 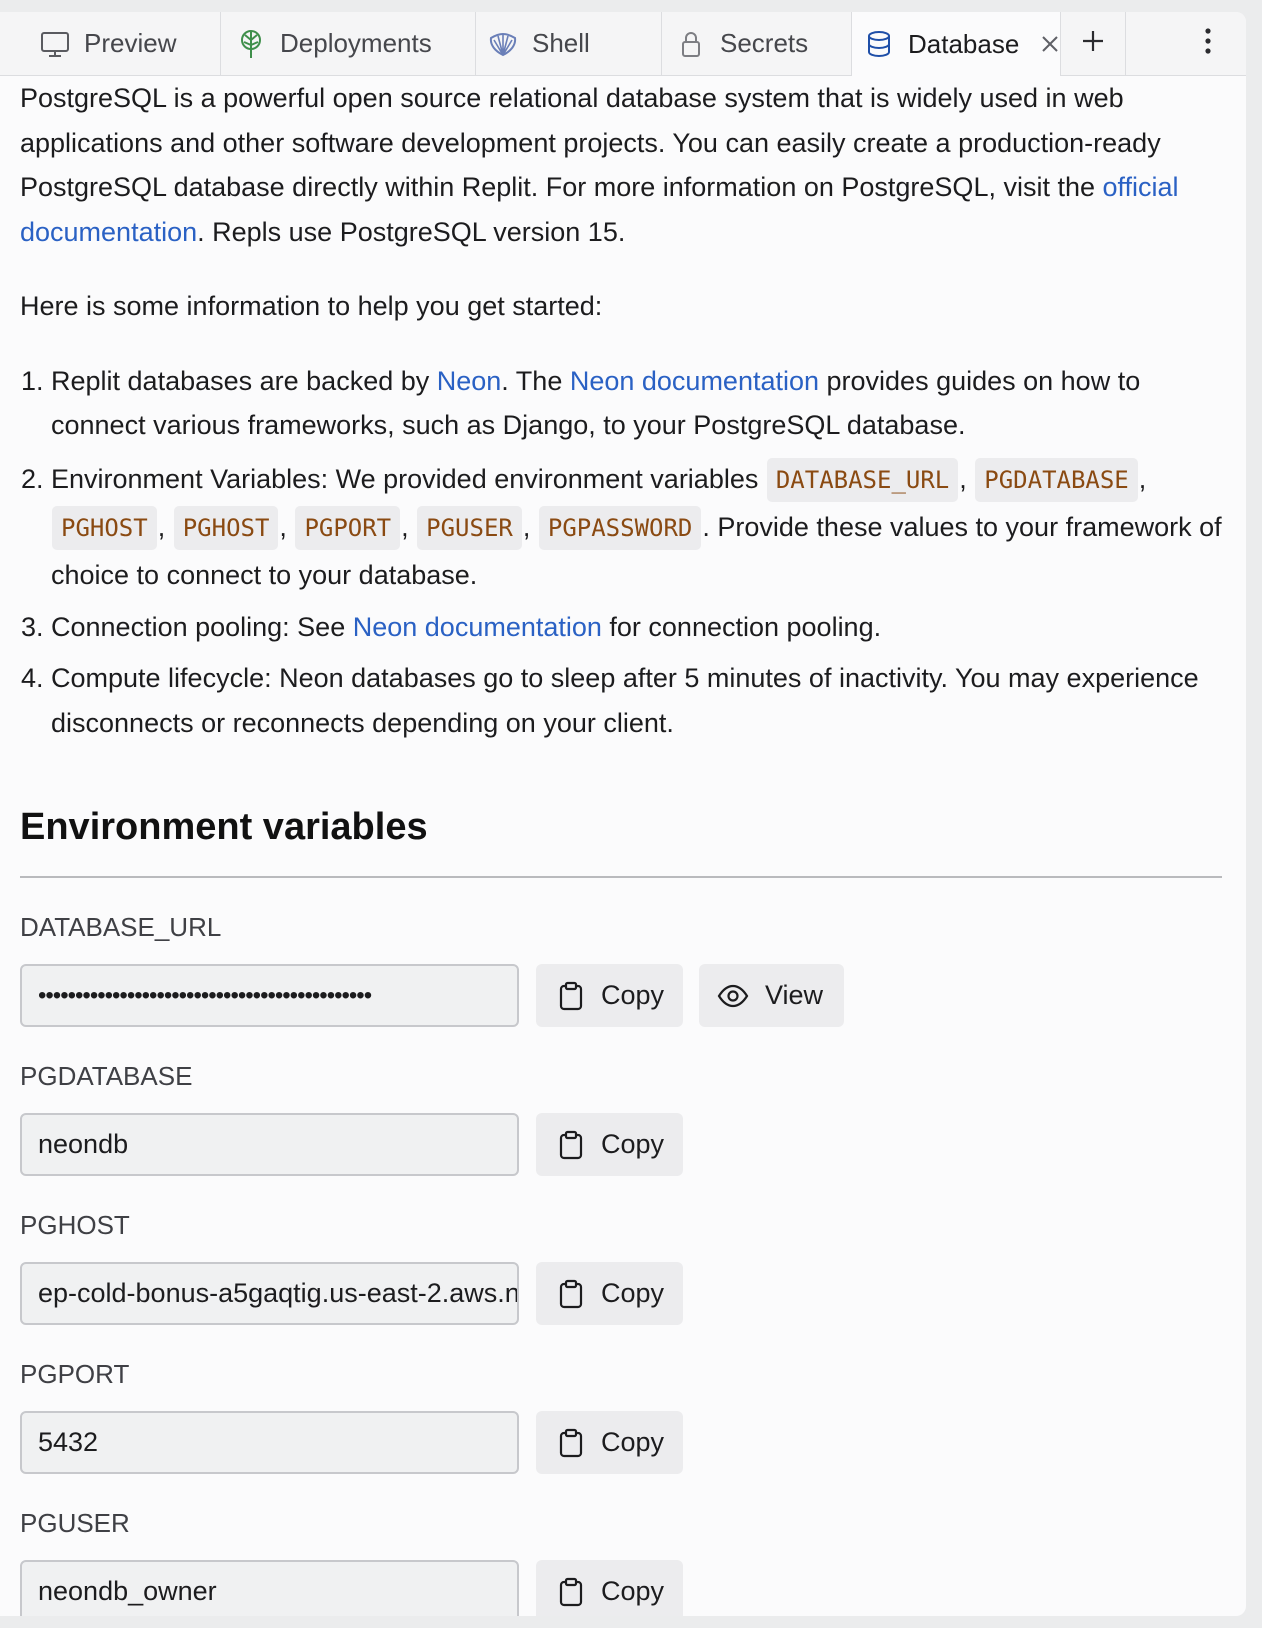 I want to click on tab-database: Database, so click(x=956, y=44).